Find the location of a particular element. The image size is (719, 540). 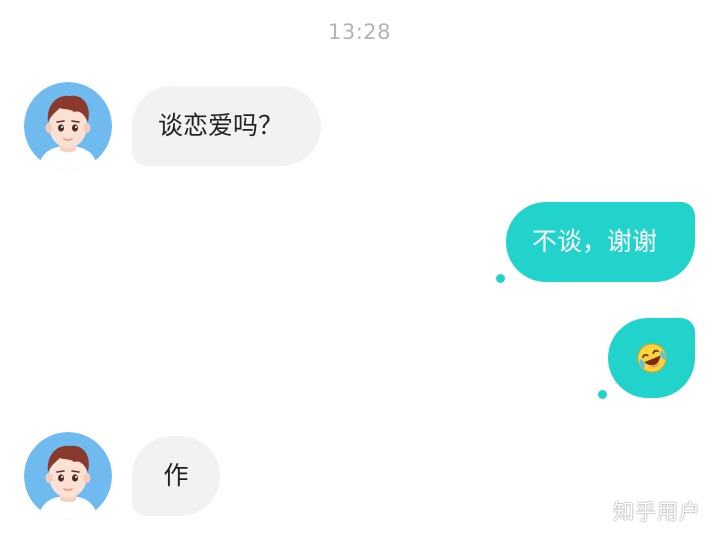

message-timestamp: 13:28 is located at coordinates (359, 32).